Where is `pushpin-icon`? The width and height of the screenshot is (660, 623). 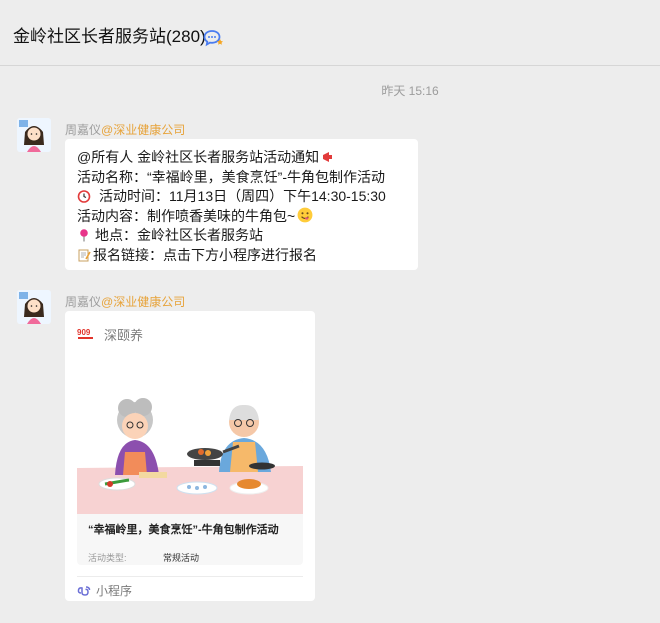 pushpin-icon is located at coordinates (84, 235).